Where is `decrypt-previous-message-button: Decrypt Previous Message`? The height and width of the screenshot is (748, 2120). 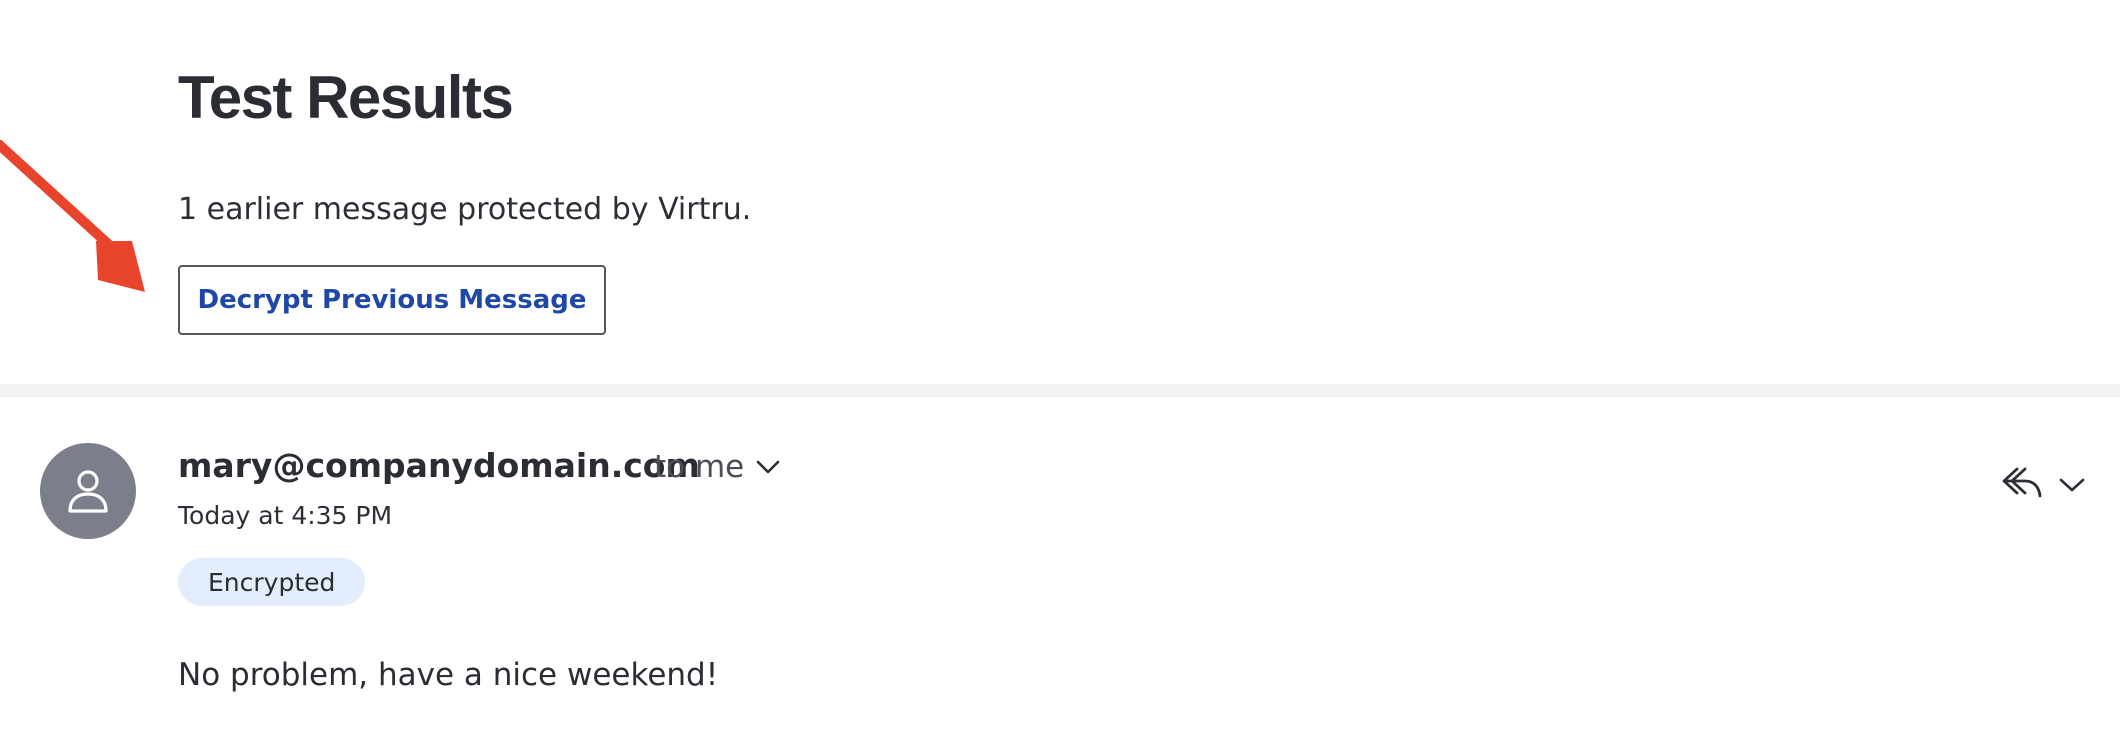
decrypt-previous-message-button: Decrypt Previous Message is located at coordinates (392, 300).